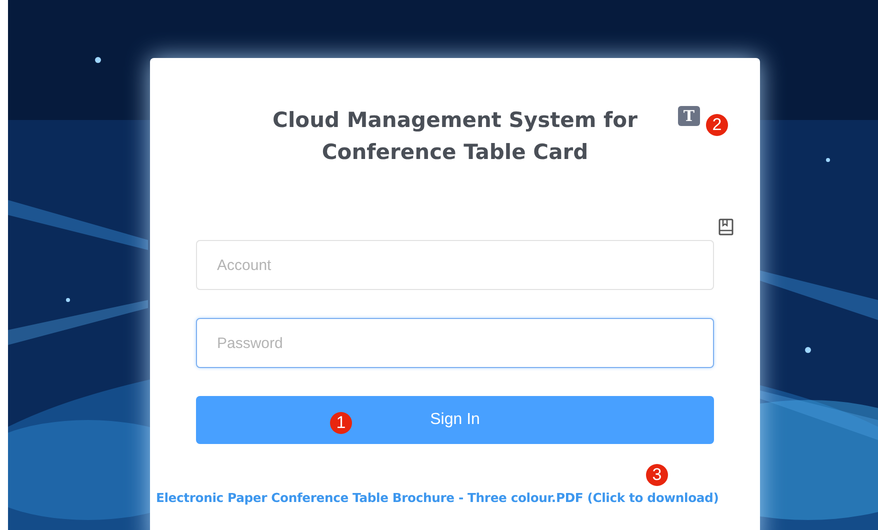  Describe the element at coordinates (455, 136) in the screenshot. I see `system-title: Cloud Management System for Conference Table Card` at that location.